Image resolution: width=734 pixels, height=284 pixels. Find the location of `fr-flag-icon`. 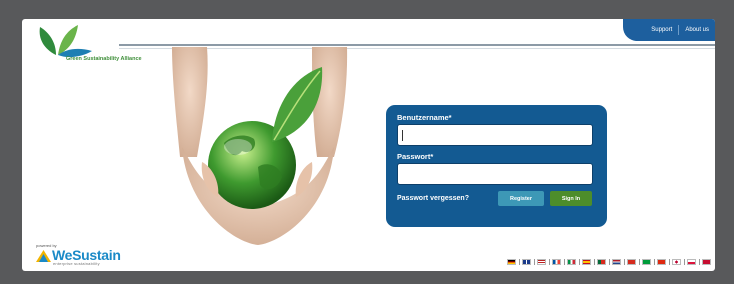

fr-flag-icon is located at coordinates (556, 262).